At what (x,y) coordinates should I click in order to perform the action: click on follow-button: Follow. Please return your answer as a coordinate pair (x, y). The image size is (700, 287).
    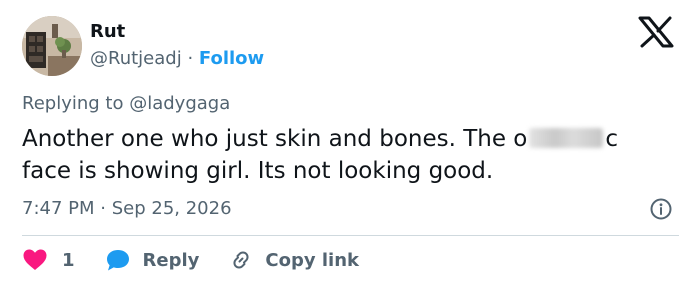
    Looking at the image, I should click on (231, 58).